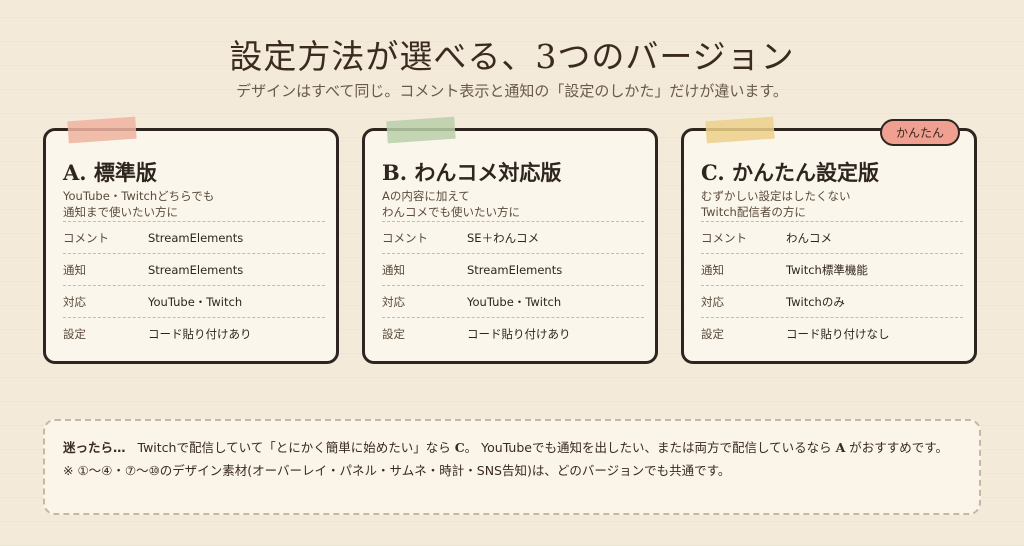 The image size is (1024, 546). What do you see at coordinates (512, 204) in the screenshot?
I see `card-description: Aの内容に加えて わんコメでも使いたい方に` at bounding box center [512, 204].